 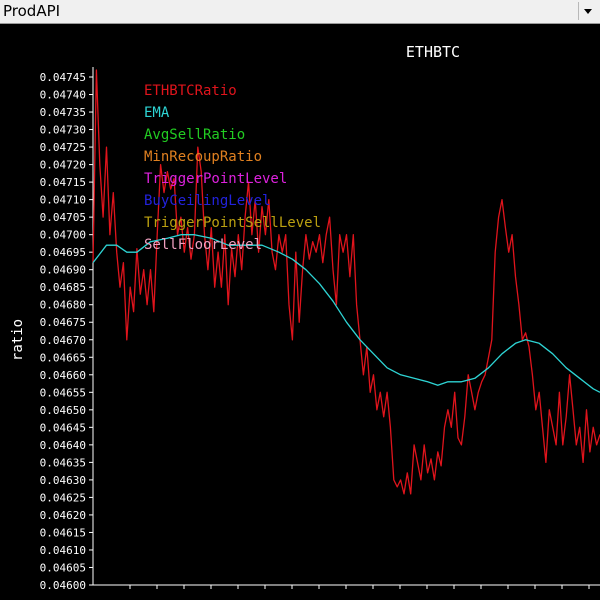 What do you see at coordinates (63, 375) in the screenshot?
I see `y-tick-label: 0.04660` at bounding box center [63, 375].